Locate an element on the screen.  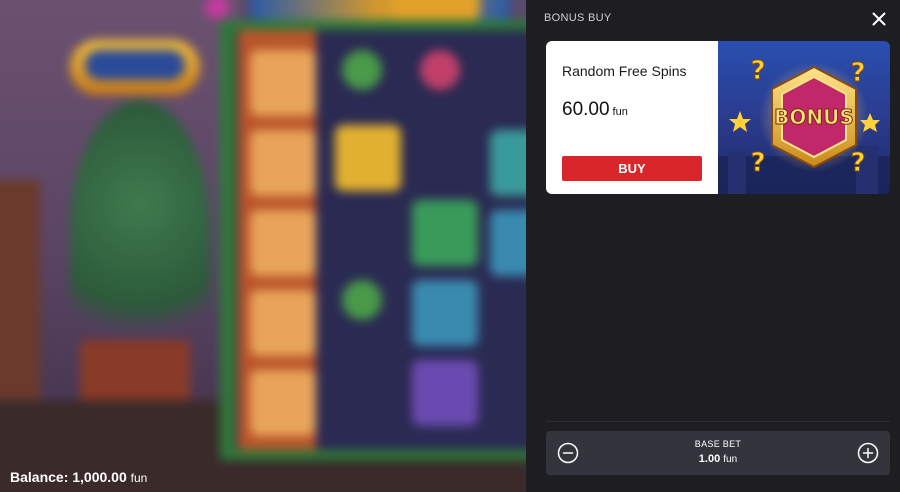
close-icon is located at coordinates (879, 19).